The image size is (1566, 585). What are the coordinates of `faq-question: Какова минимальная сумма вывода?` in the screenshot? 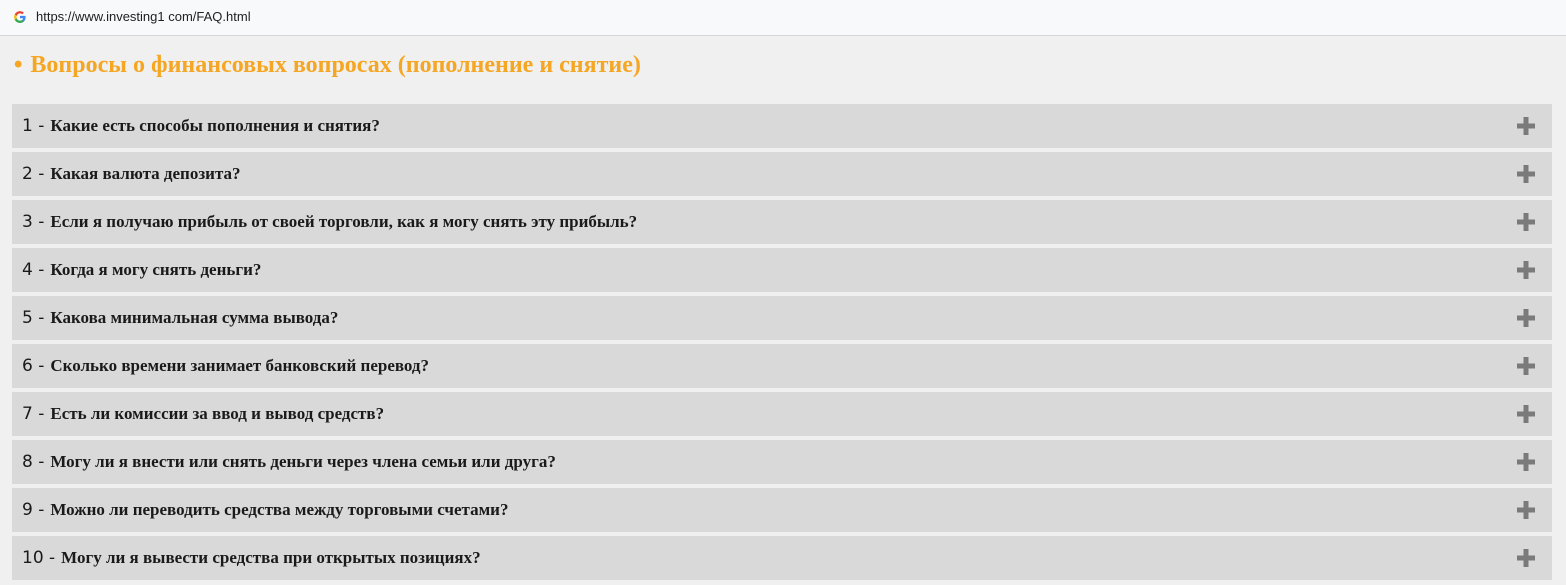 It's located at (194, 317).